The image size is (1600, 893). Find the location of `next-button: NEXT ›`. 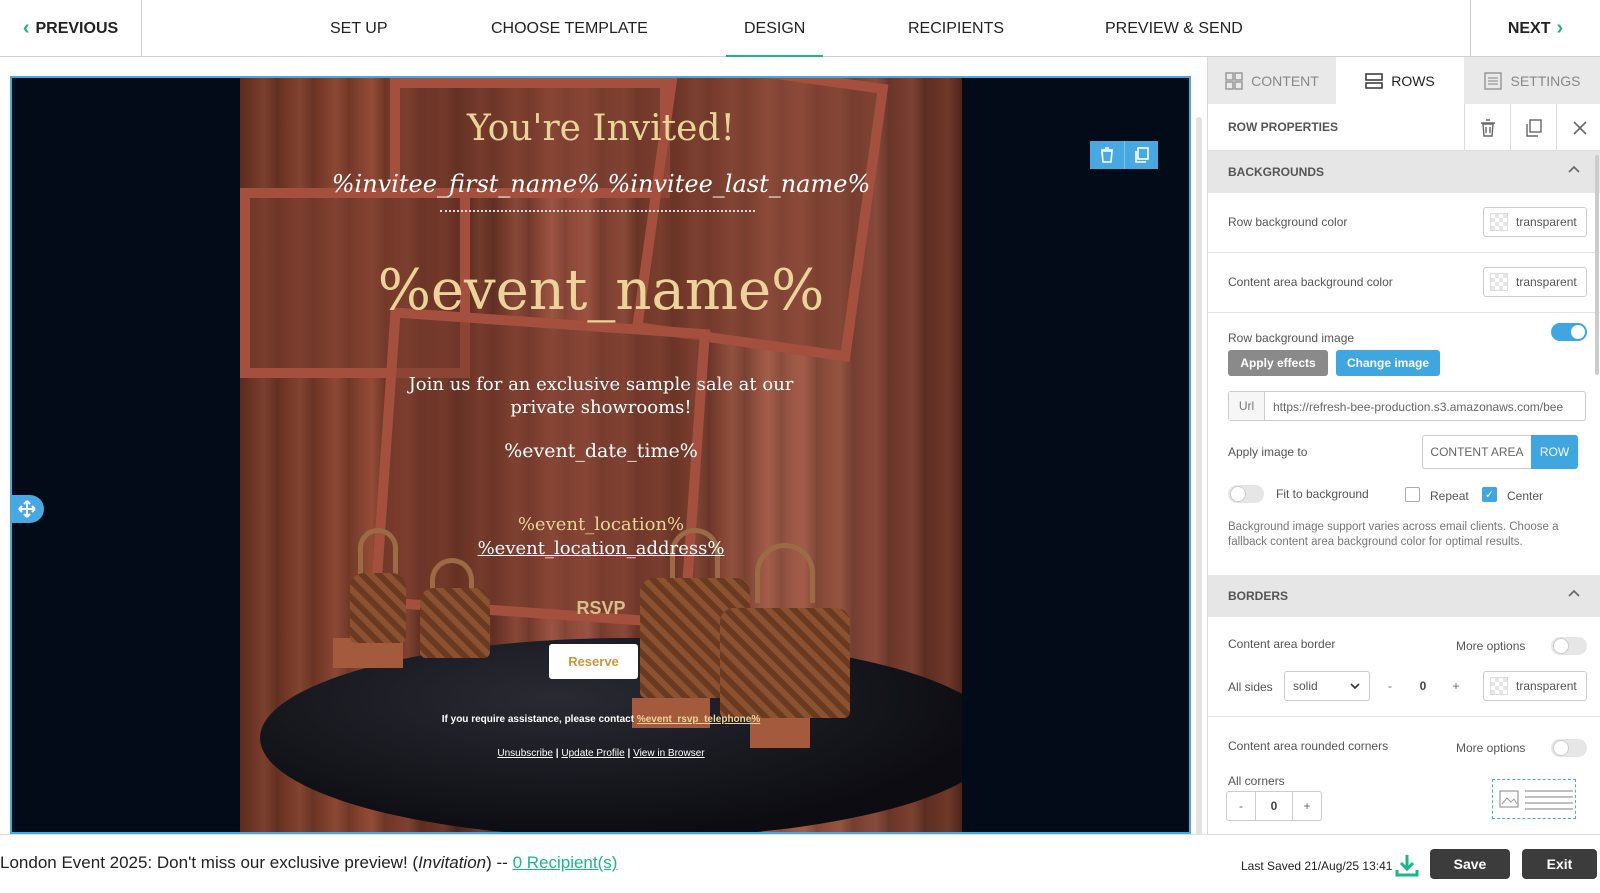

next-button: NEXT › is located at coordinates (1535, 28).